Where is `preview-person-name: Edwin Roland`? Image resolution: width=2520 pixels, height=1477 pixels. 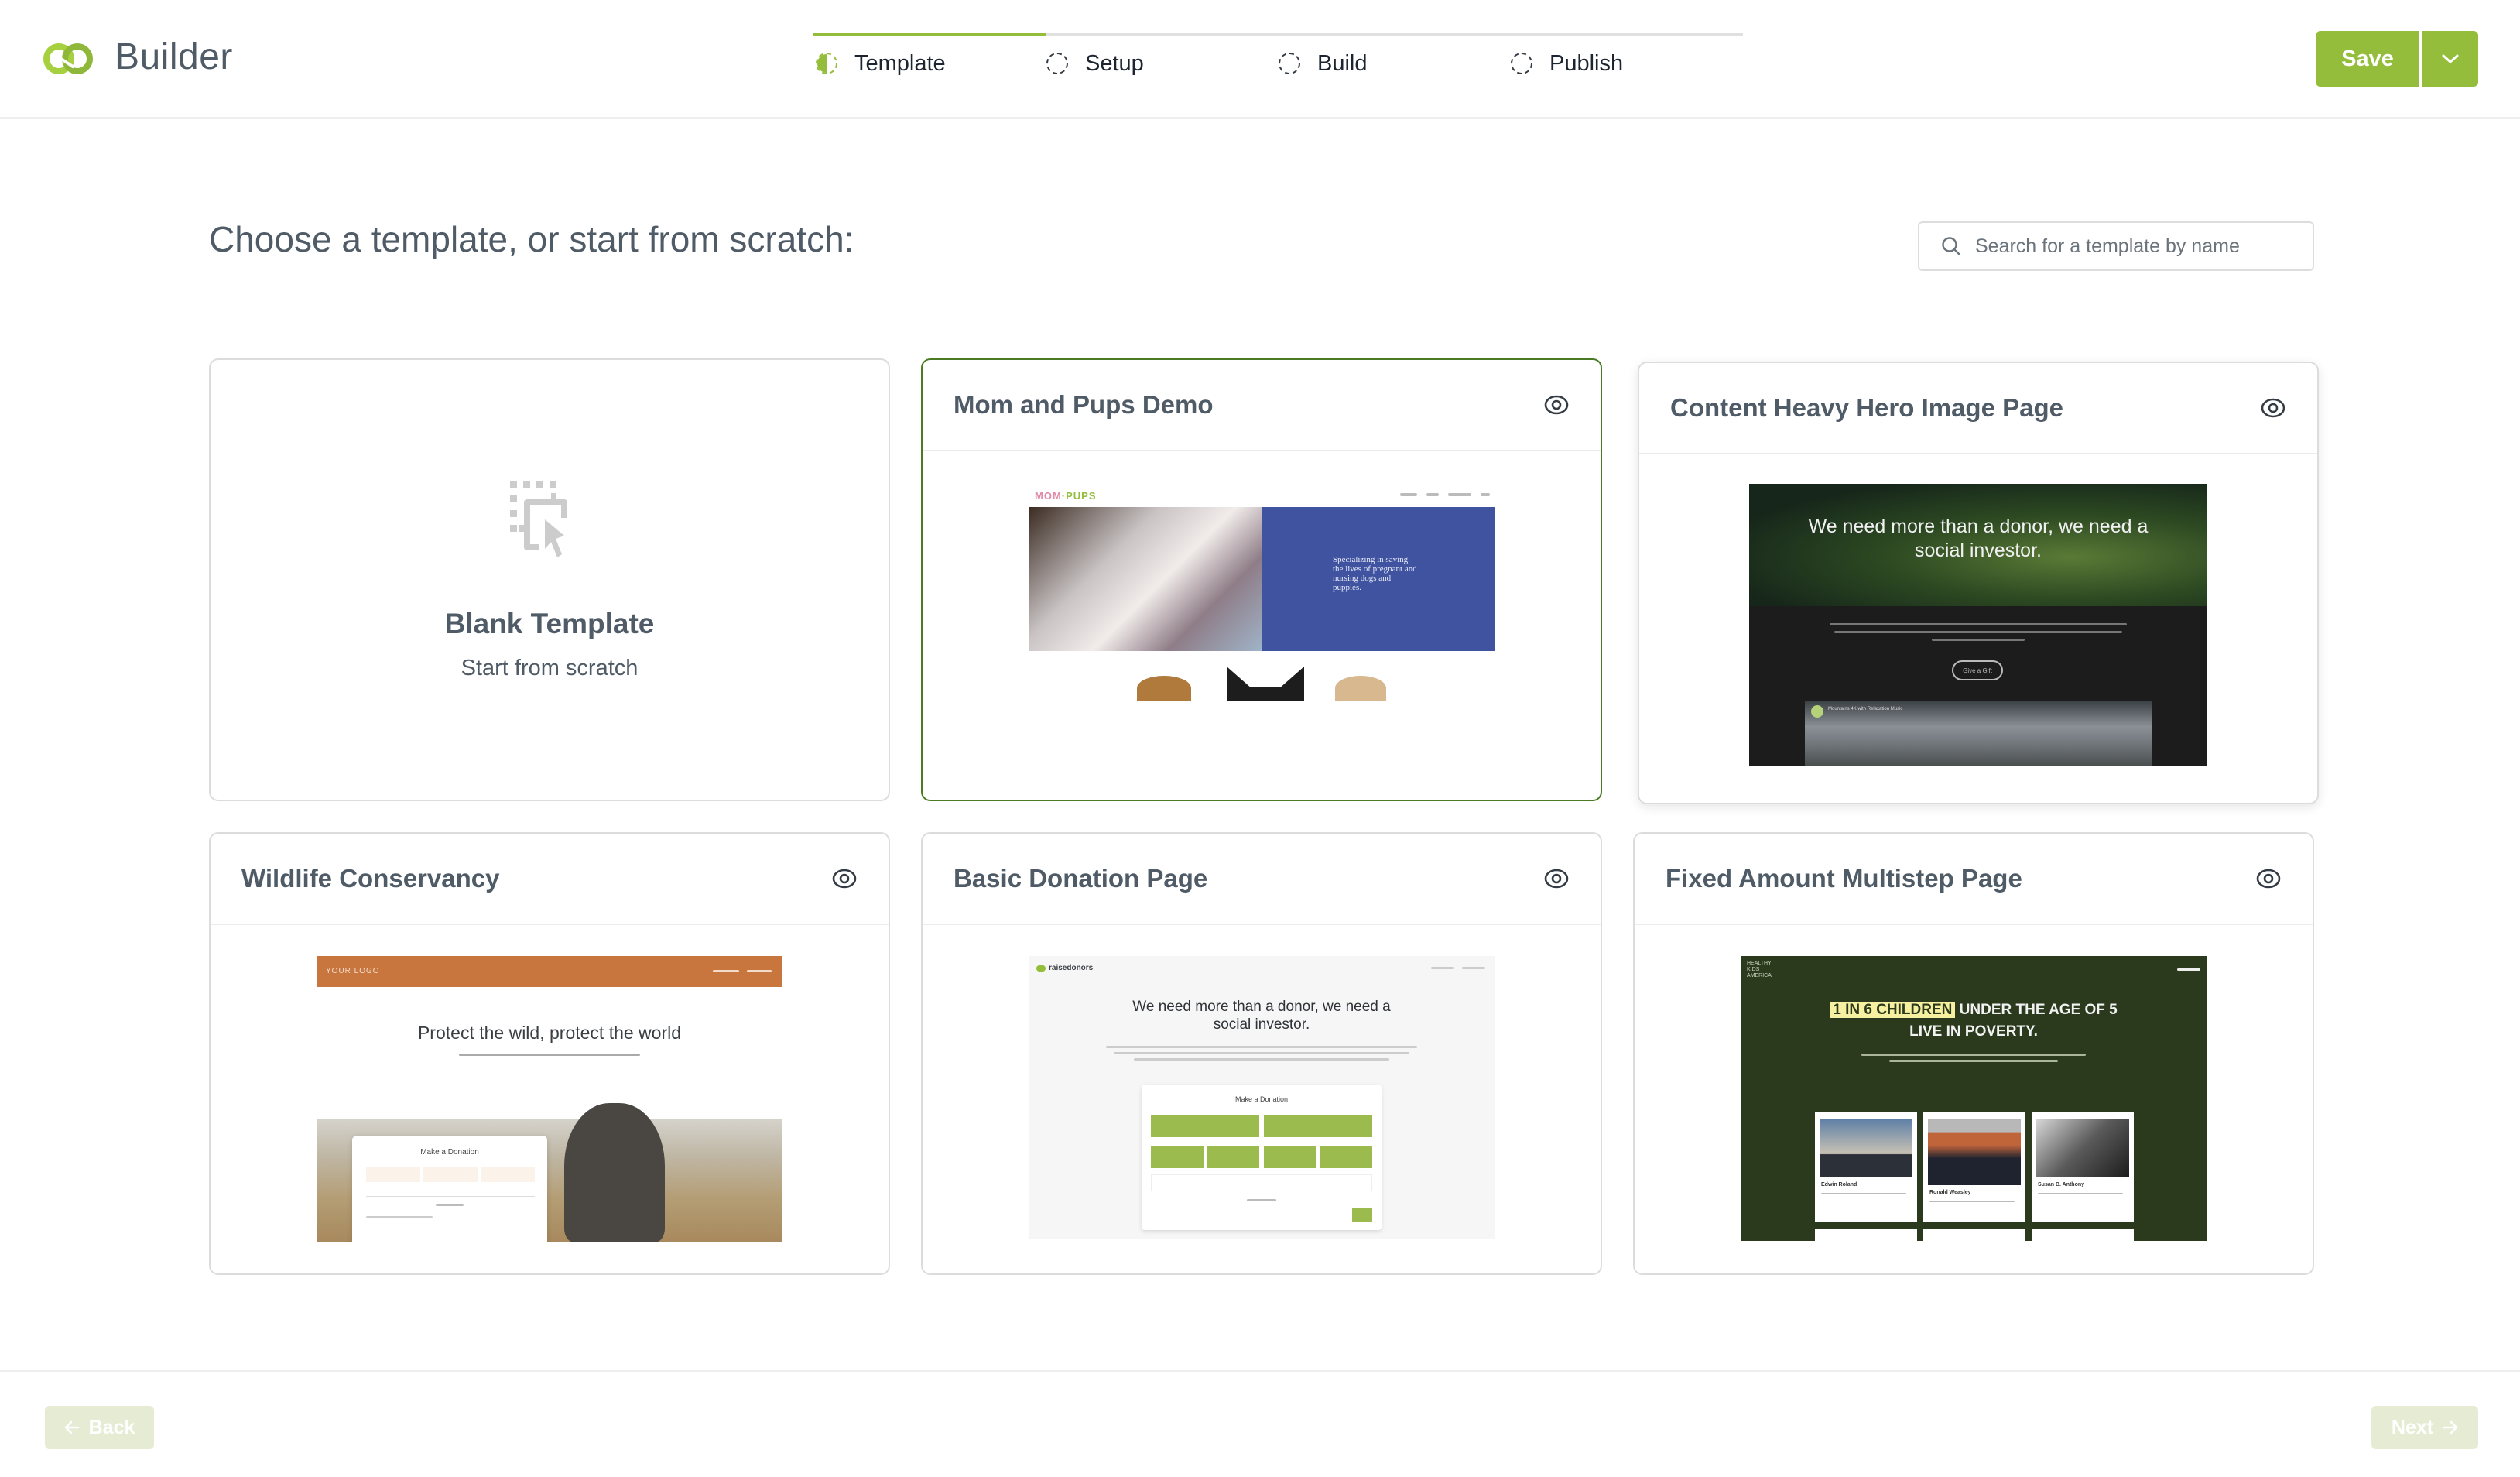 preview-person-name: Edwin Roland is located at coordinates (1839, 1184).